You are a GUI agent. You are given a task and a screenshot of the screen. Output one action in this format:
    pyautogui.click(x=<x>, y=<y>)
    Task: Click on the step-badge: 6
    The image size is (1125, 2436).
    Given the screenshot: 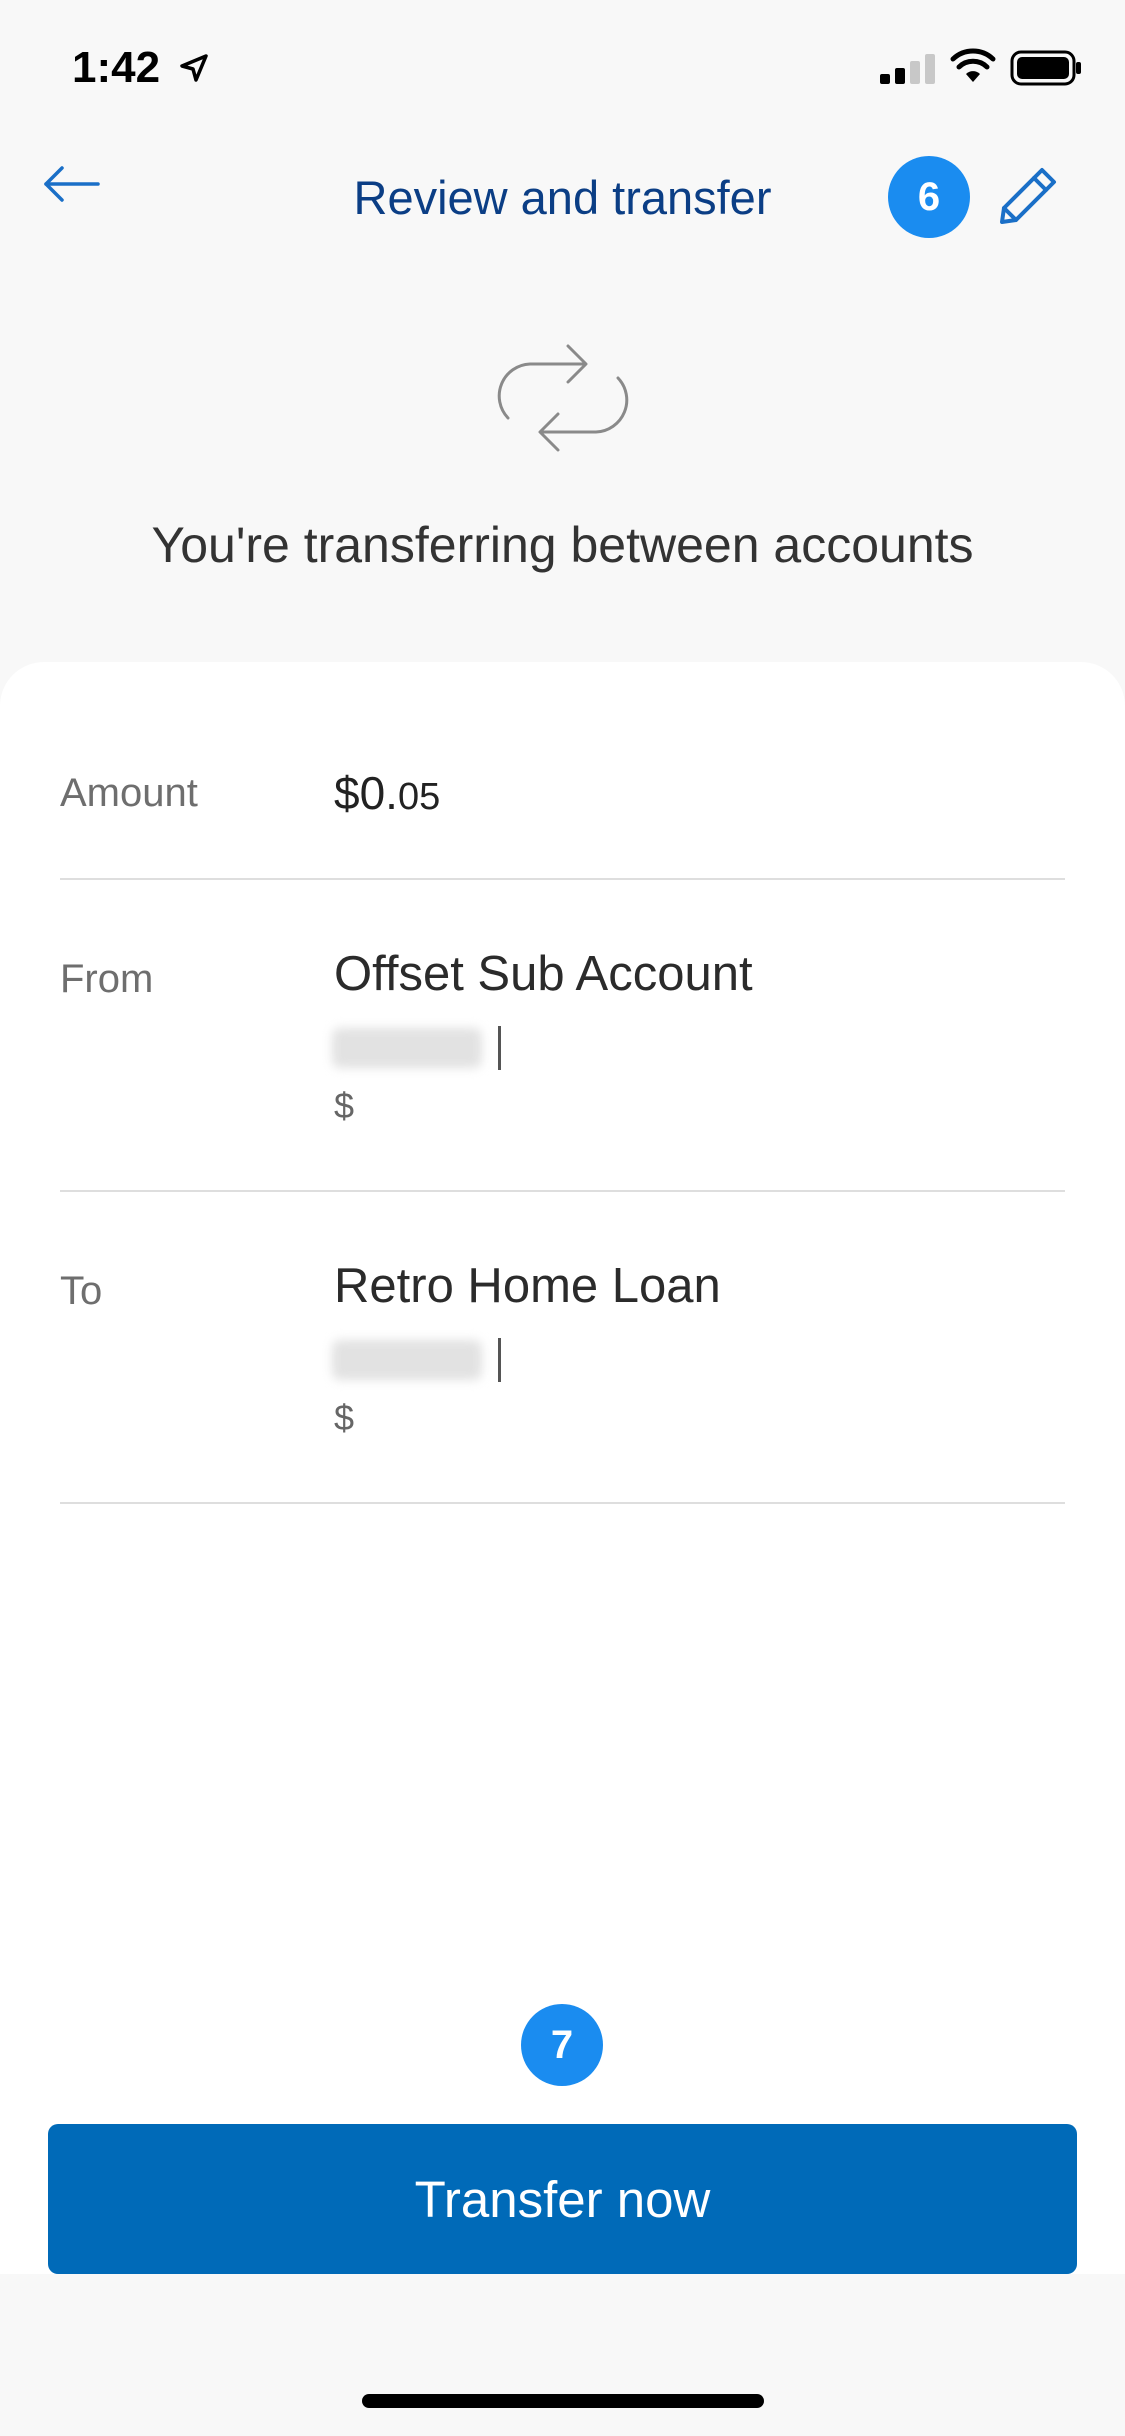 What is the action you would take?
    pyautogui.click(x=929, y=197)
    